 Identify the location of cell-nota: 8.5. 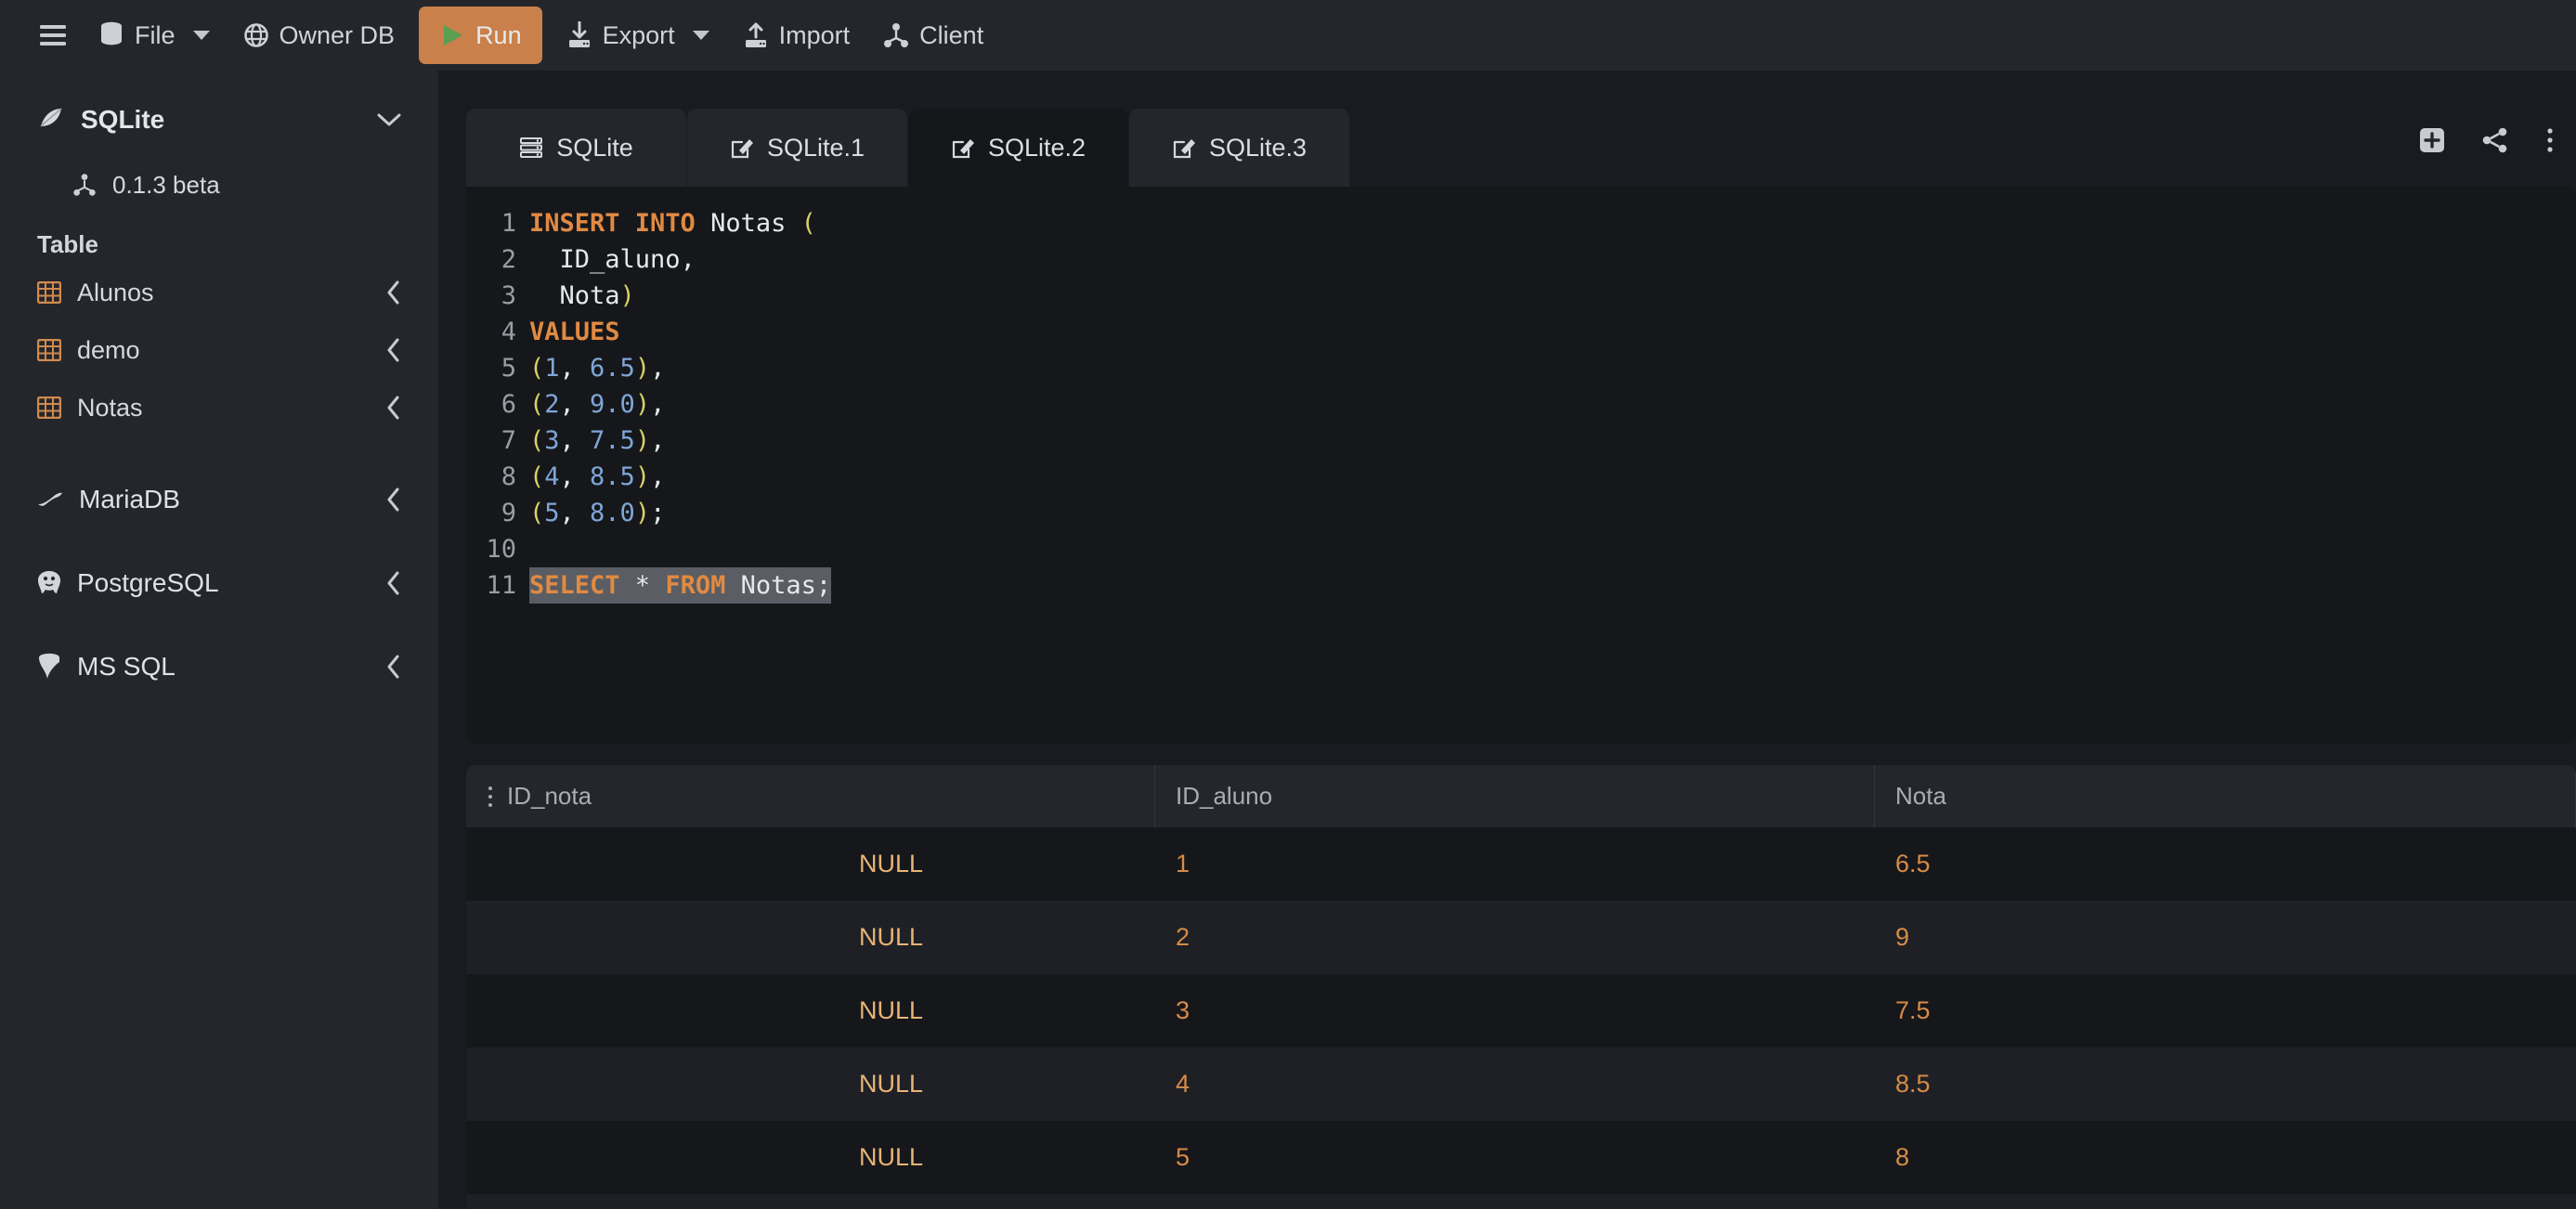
(2225, 1084).